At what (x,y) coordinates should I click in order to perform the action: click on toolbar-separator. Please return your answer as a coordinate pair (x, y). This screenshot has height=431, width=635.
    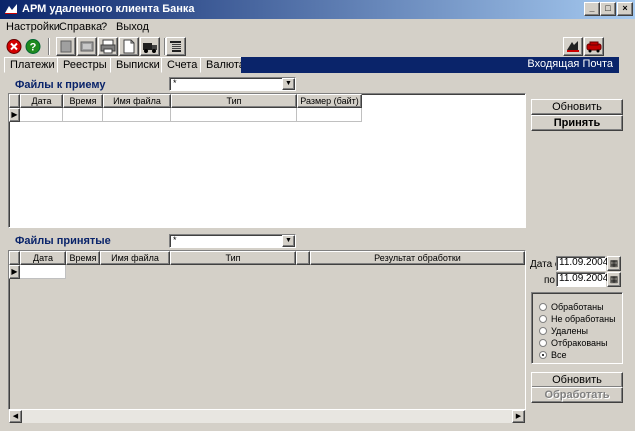
    Looking at the image, I should click on (49, 46).